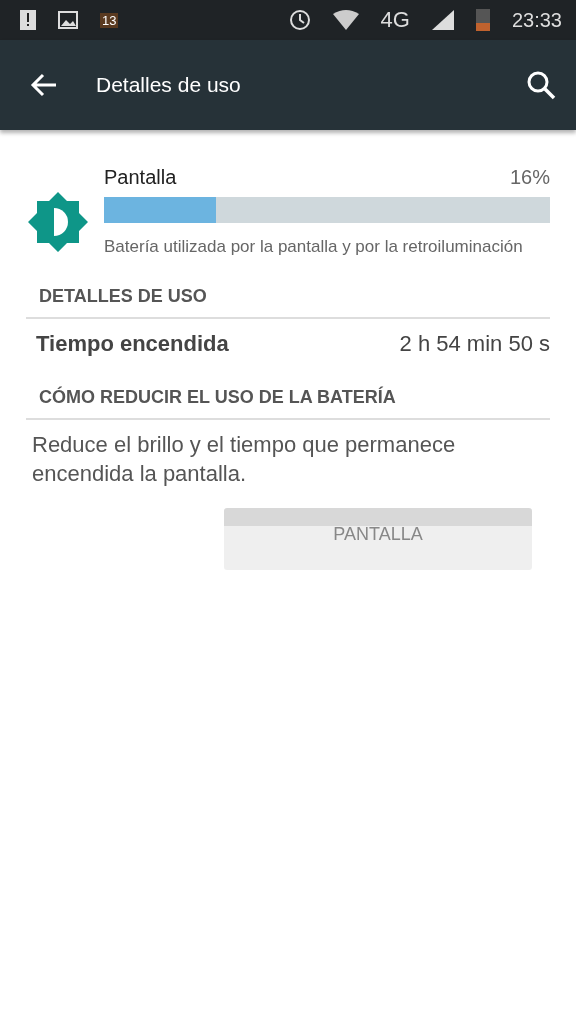 The image size is (576, 1024). Describe the element at coordinates (288, 403) in the screenshot. I see `section-header: CÓMO REDUCIR EL USO DE LA BATERÍA` at that location.